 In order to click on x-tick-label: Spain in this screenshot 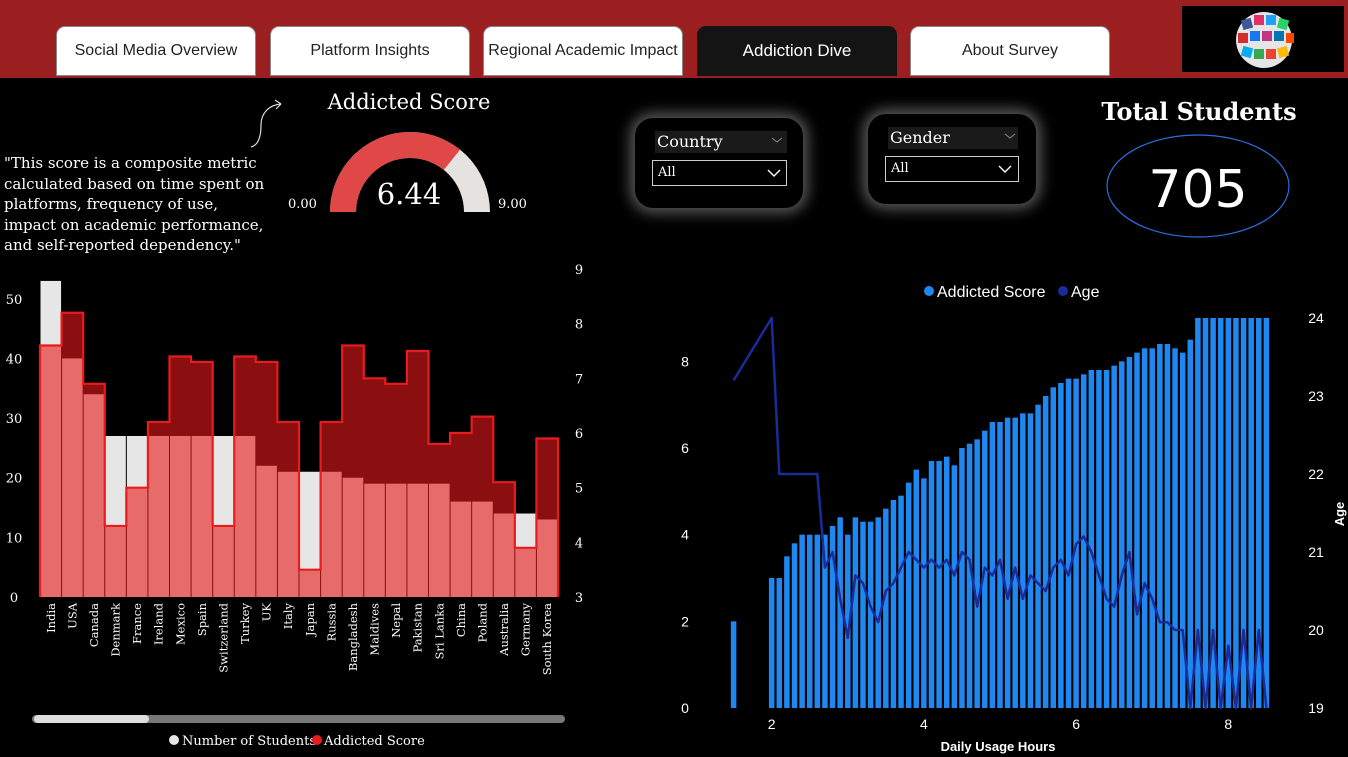, I will do `click(202, 619)`.